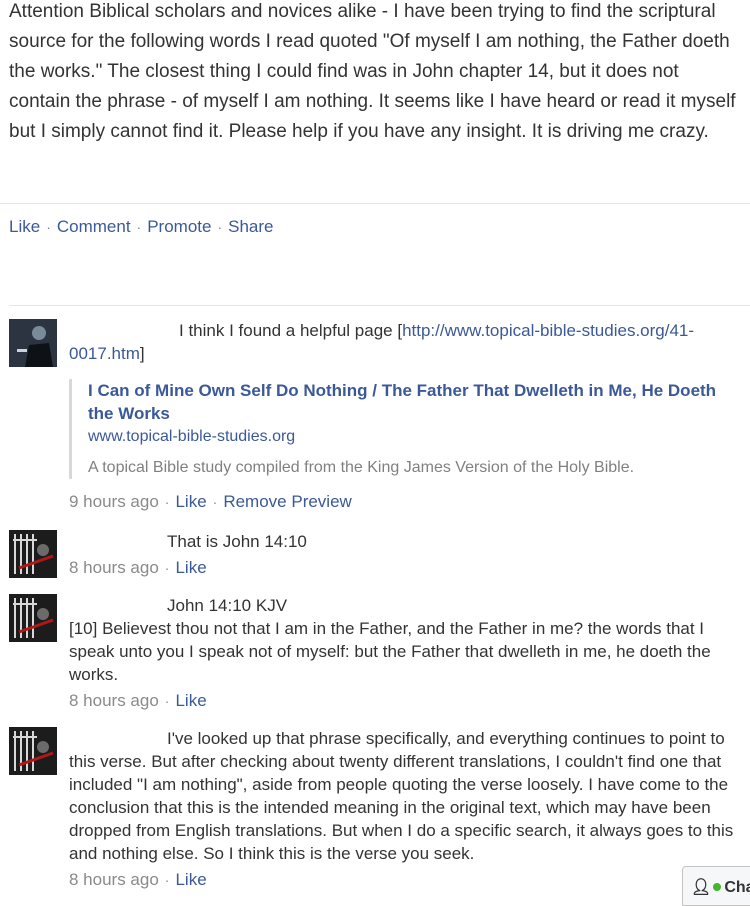 The width and height of the screenshot is (750, 906). What do you see at coordinates (237, 541) in the screenshot?
I see `comment-text: That is John 14:10` at bounding box center [237, 541].